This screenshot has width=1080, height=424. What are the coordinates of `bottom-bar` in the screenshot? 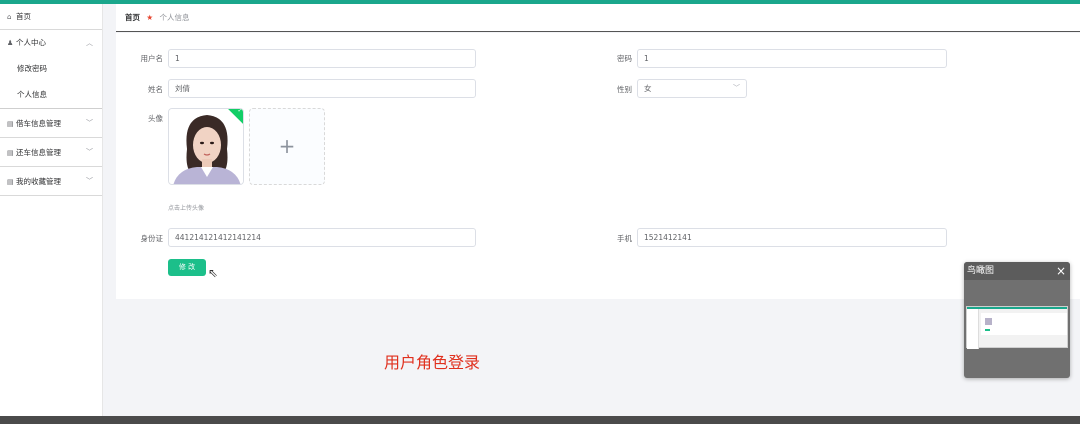 It's located at (540, 420).